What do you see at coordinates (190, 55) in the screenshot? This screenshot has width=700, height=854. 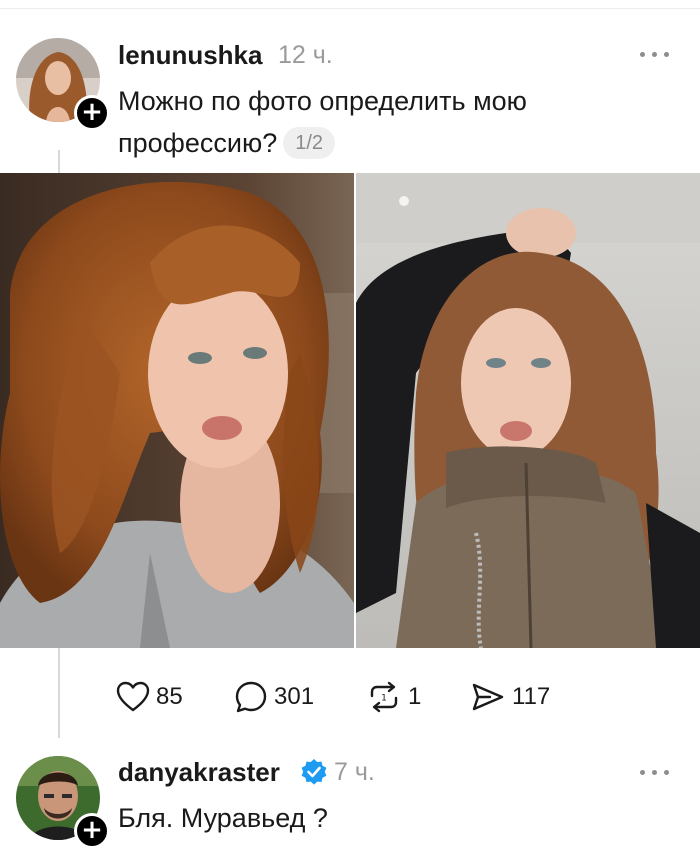 I see `post-username: lenunushka` at bounding box center [190, 55].